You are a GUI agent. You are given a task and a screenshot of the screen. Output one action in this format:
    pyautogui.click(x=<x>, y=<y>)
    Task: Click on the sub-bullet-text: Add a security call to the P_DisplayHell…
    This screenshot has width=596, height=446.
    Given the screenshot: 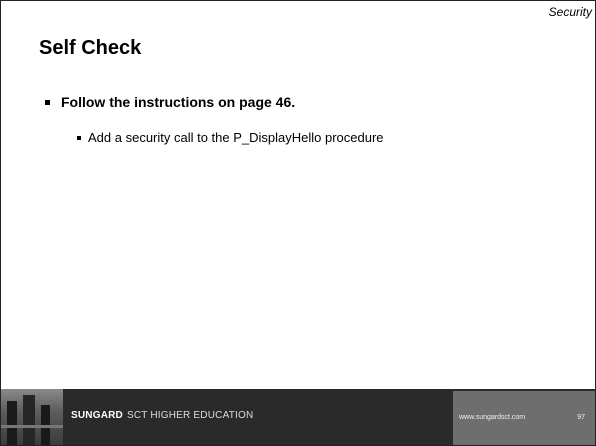 What is the action you would take?
    pyautogui.click(x=236, y=137)
    